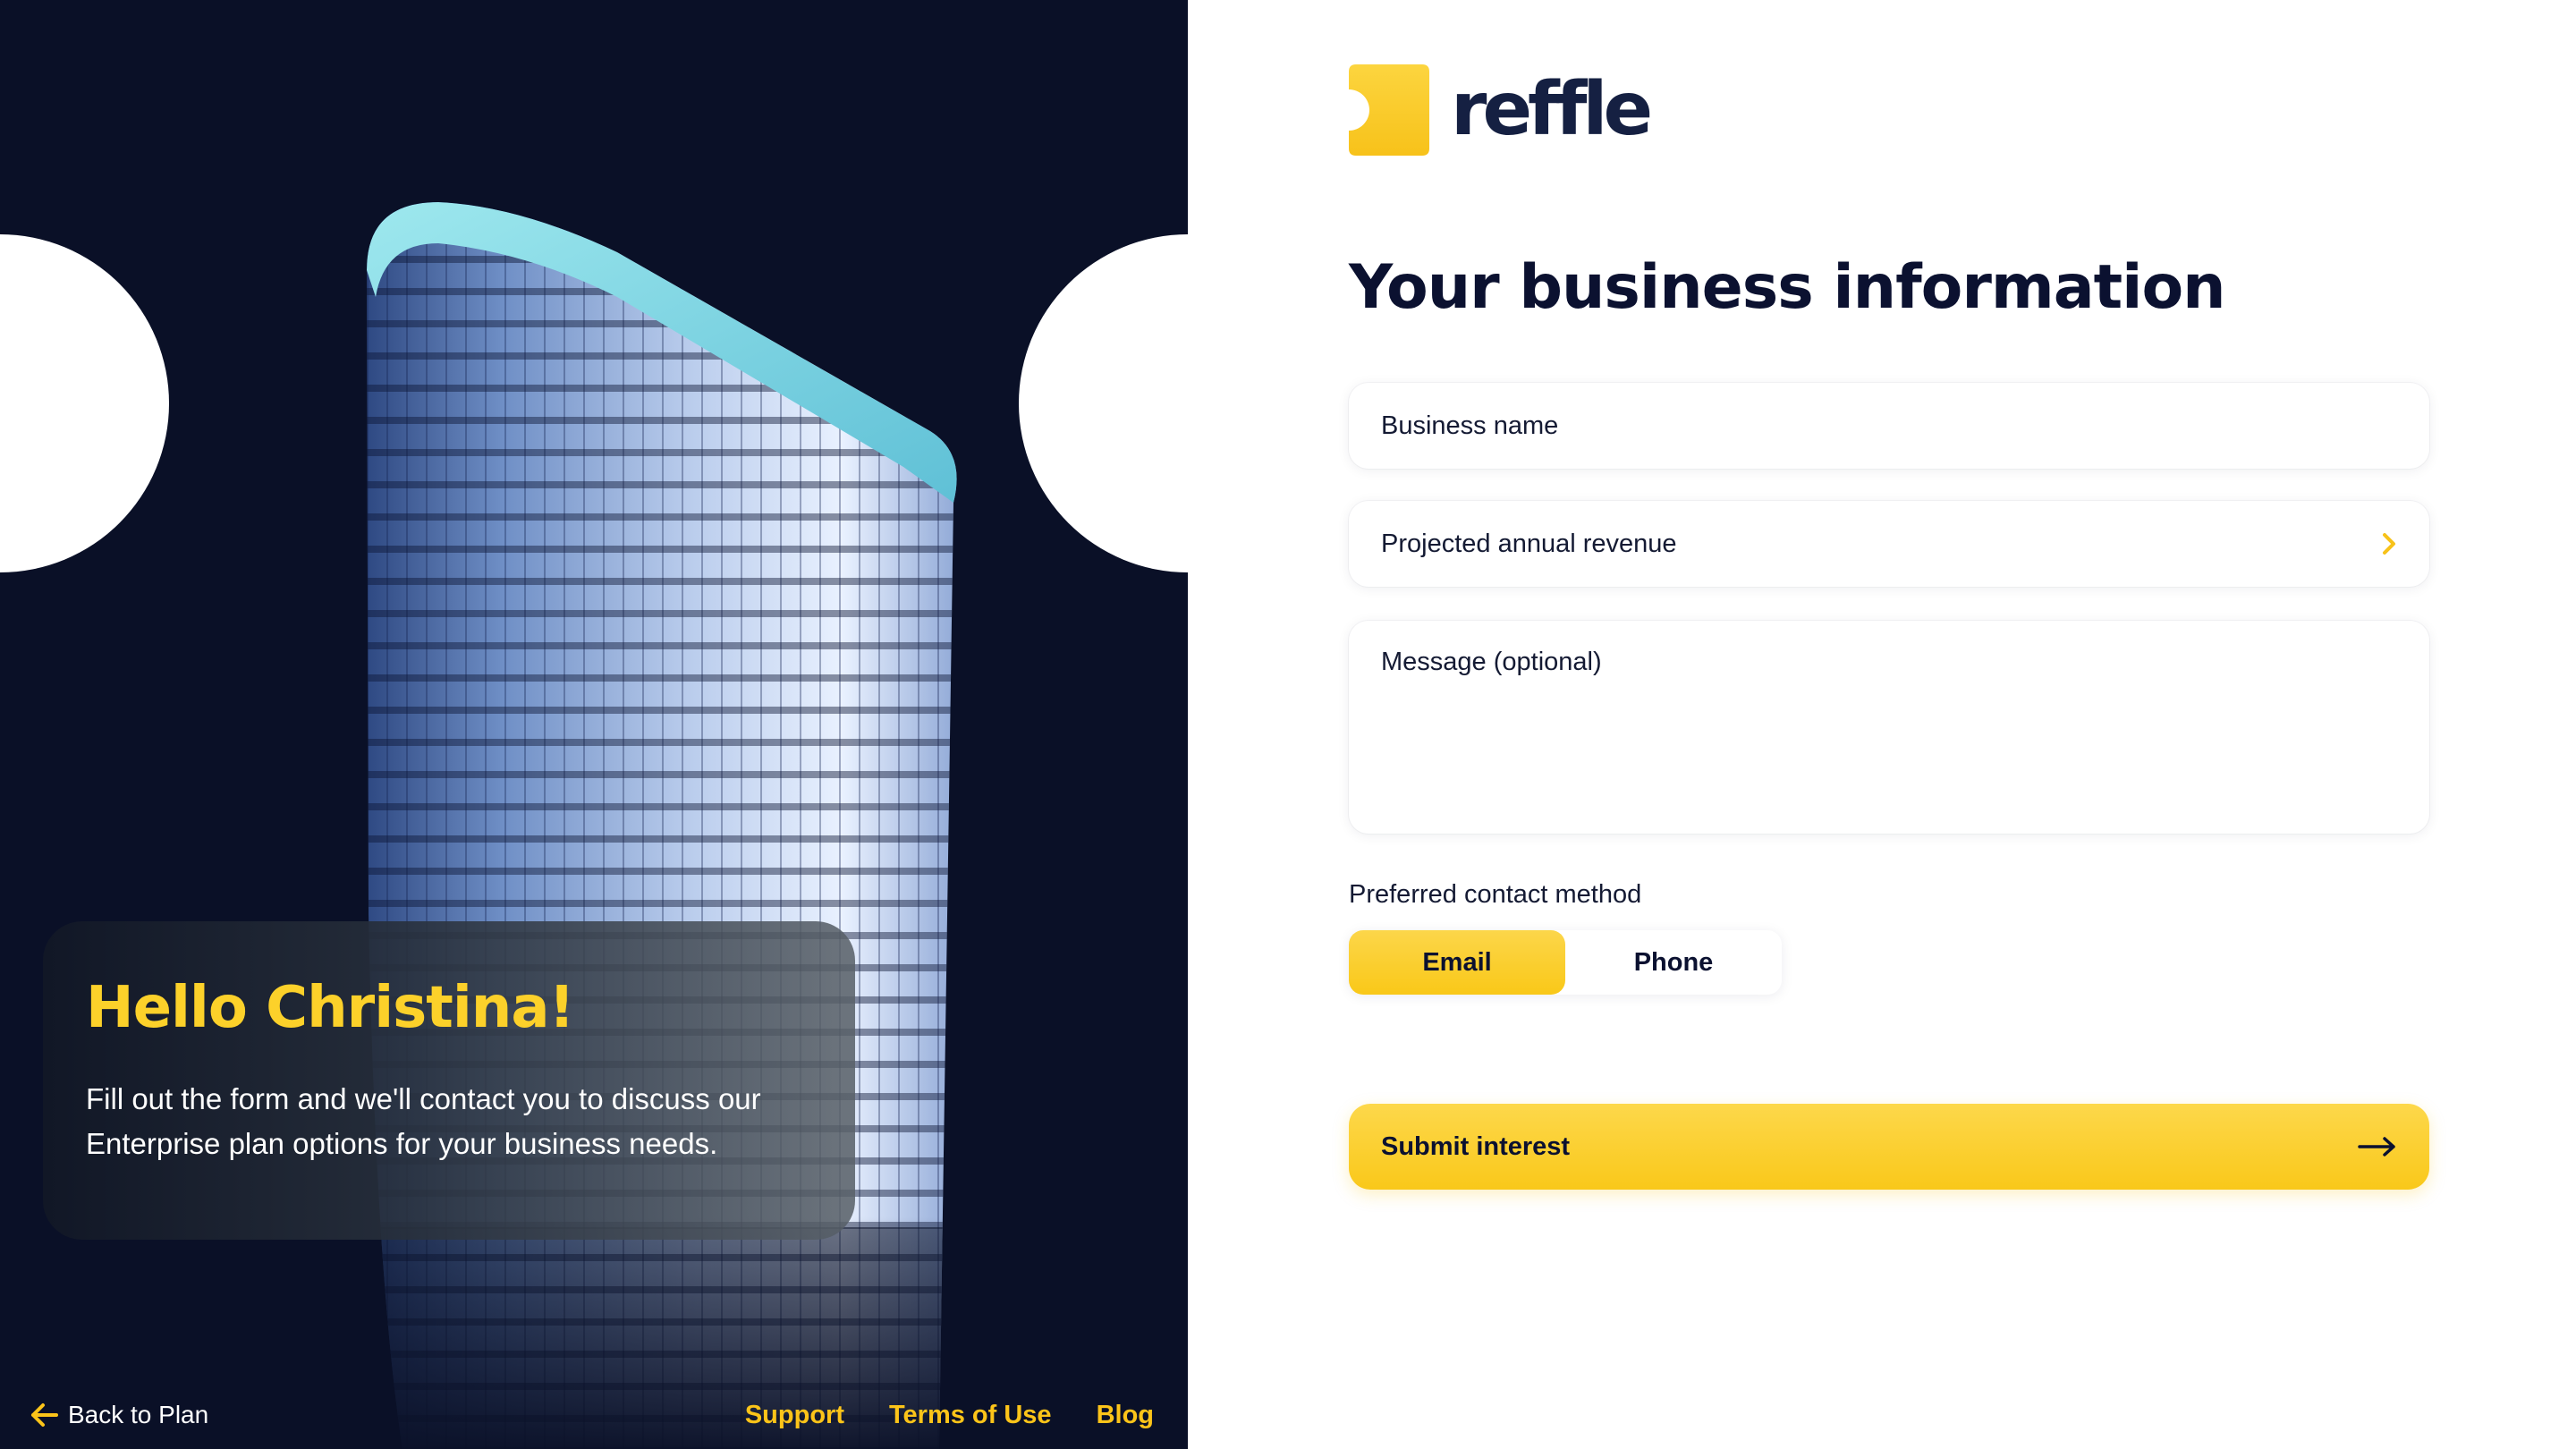 The image size is (2576, 1449). Describe the element at coordinates (1495, 894) in the screenshot. I see `contact-method-label: Preferred contact method` at that location.